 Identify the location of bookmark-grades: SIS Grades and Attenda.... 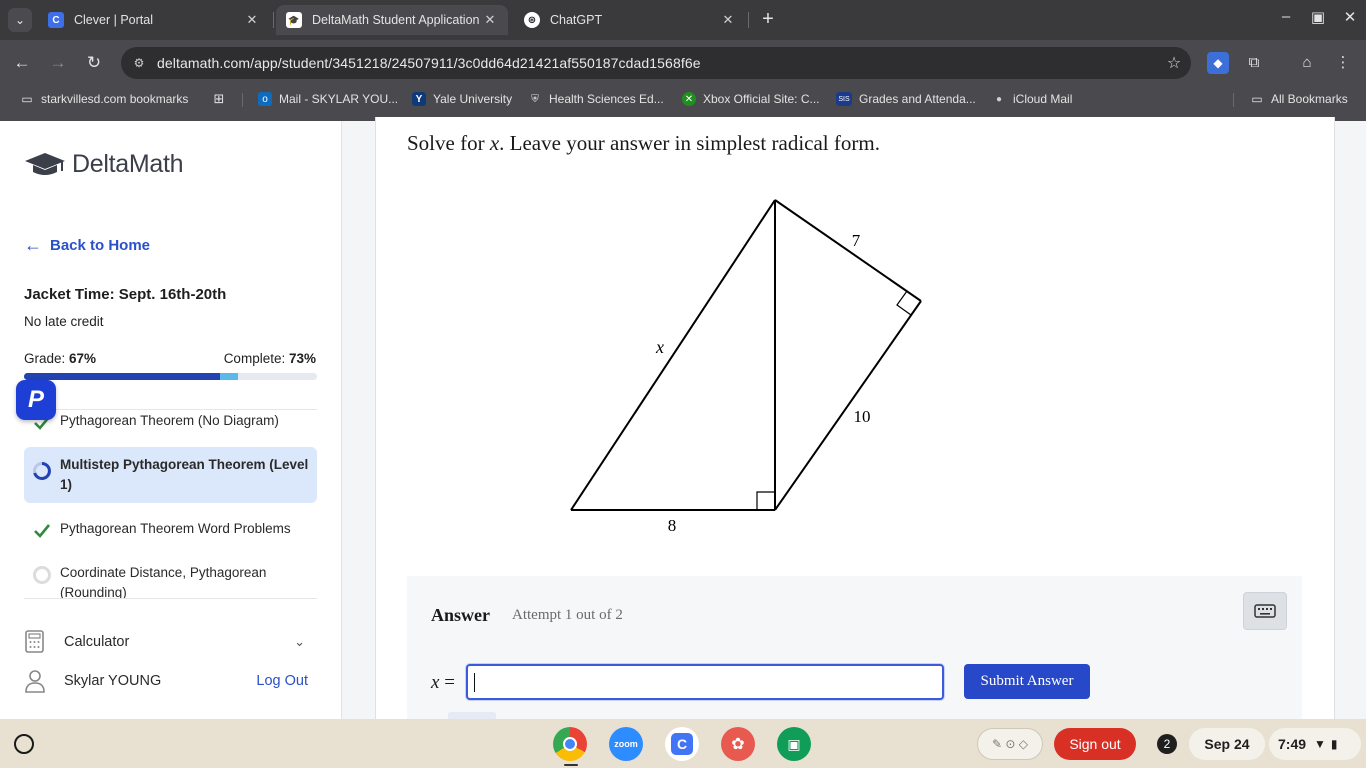
(906, 99).